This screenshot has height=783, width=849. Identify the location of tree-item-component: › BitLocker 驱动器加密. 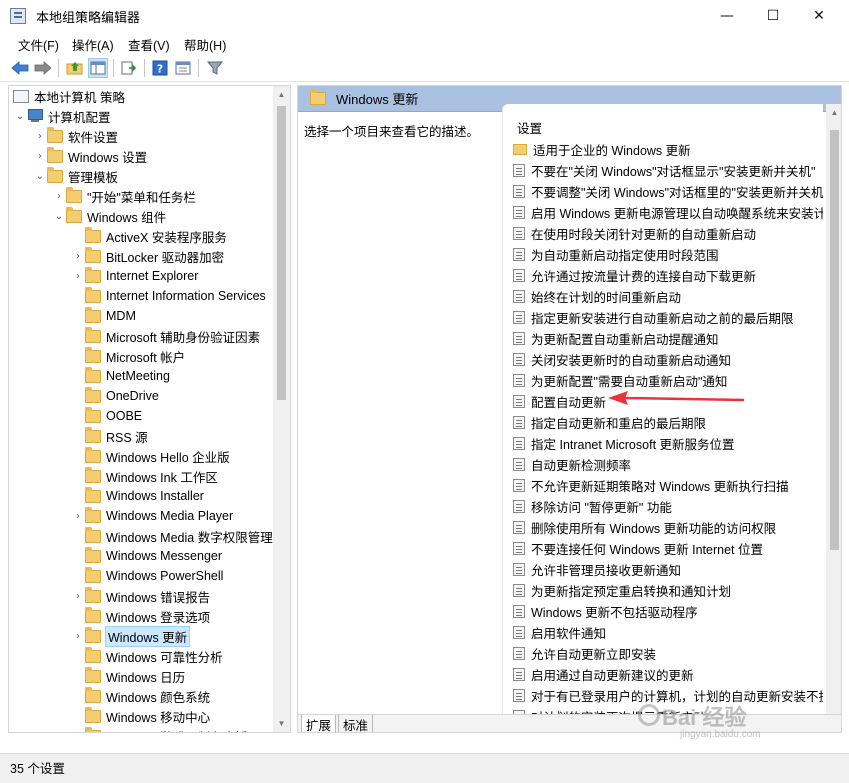
(147, 256).